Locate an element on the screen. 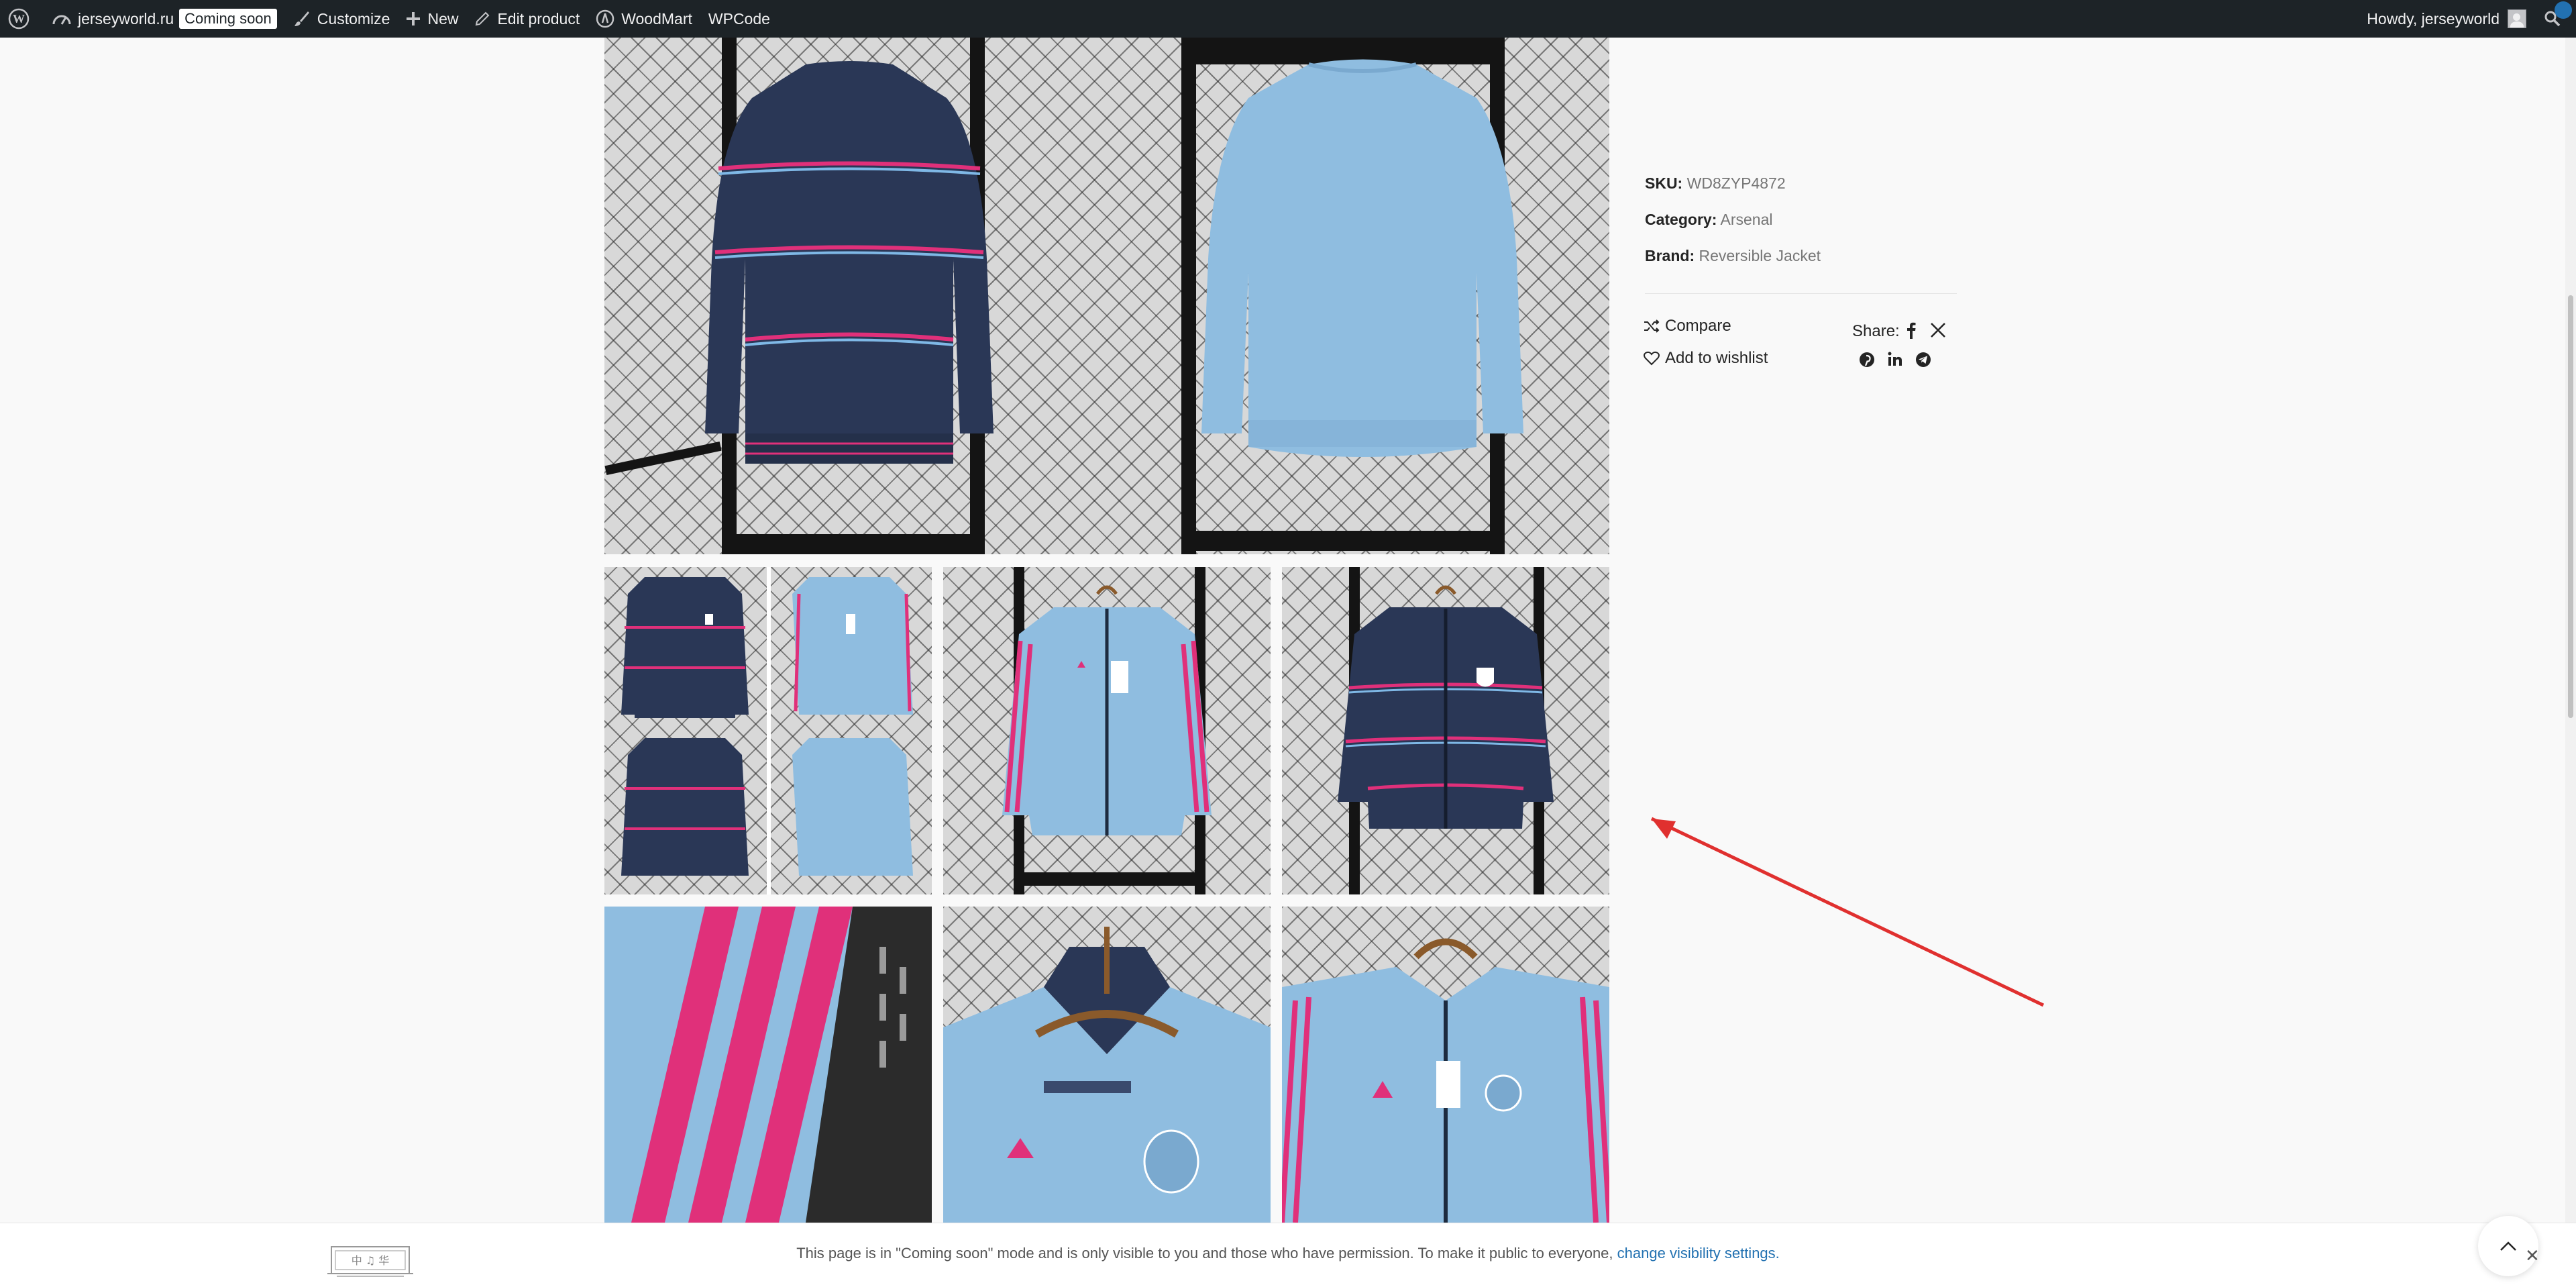 The image size is (2576, 1285). woodmart-menu: WoodMart is located at coordinates (644, 19).